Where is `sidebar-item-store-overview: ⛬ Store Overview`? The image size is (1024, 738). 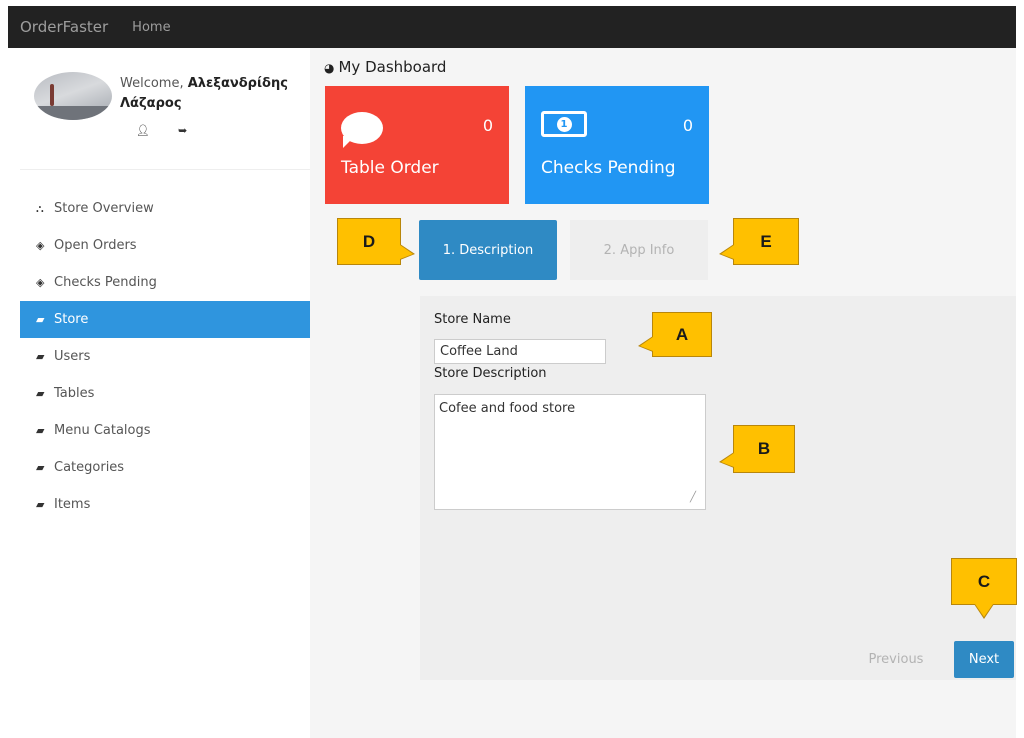 sidebar-item-store-overview: ⛬ Store Overview is located at coordinates (165, 208).